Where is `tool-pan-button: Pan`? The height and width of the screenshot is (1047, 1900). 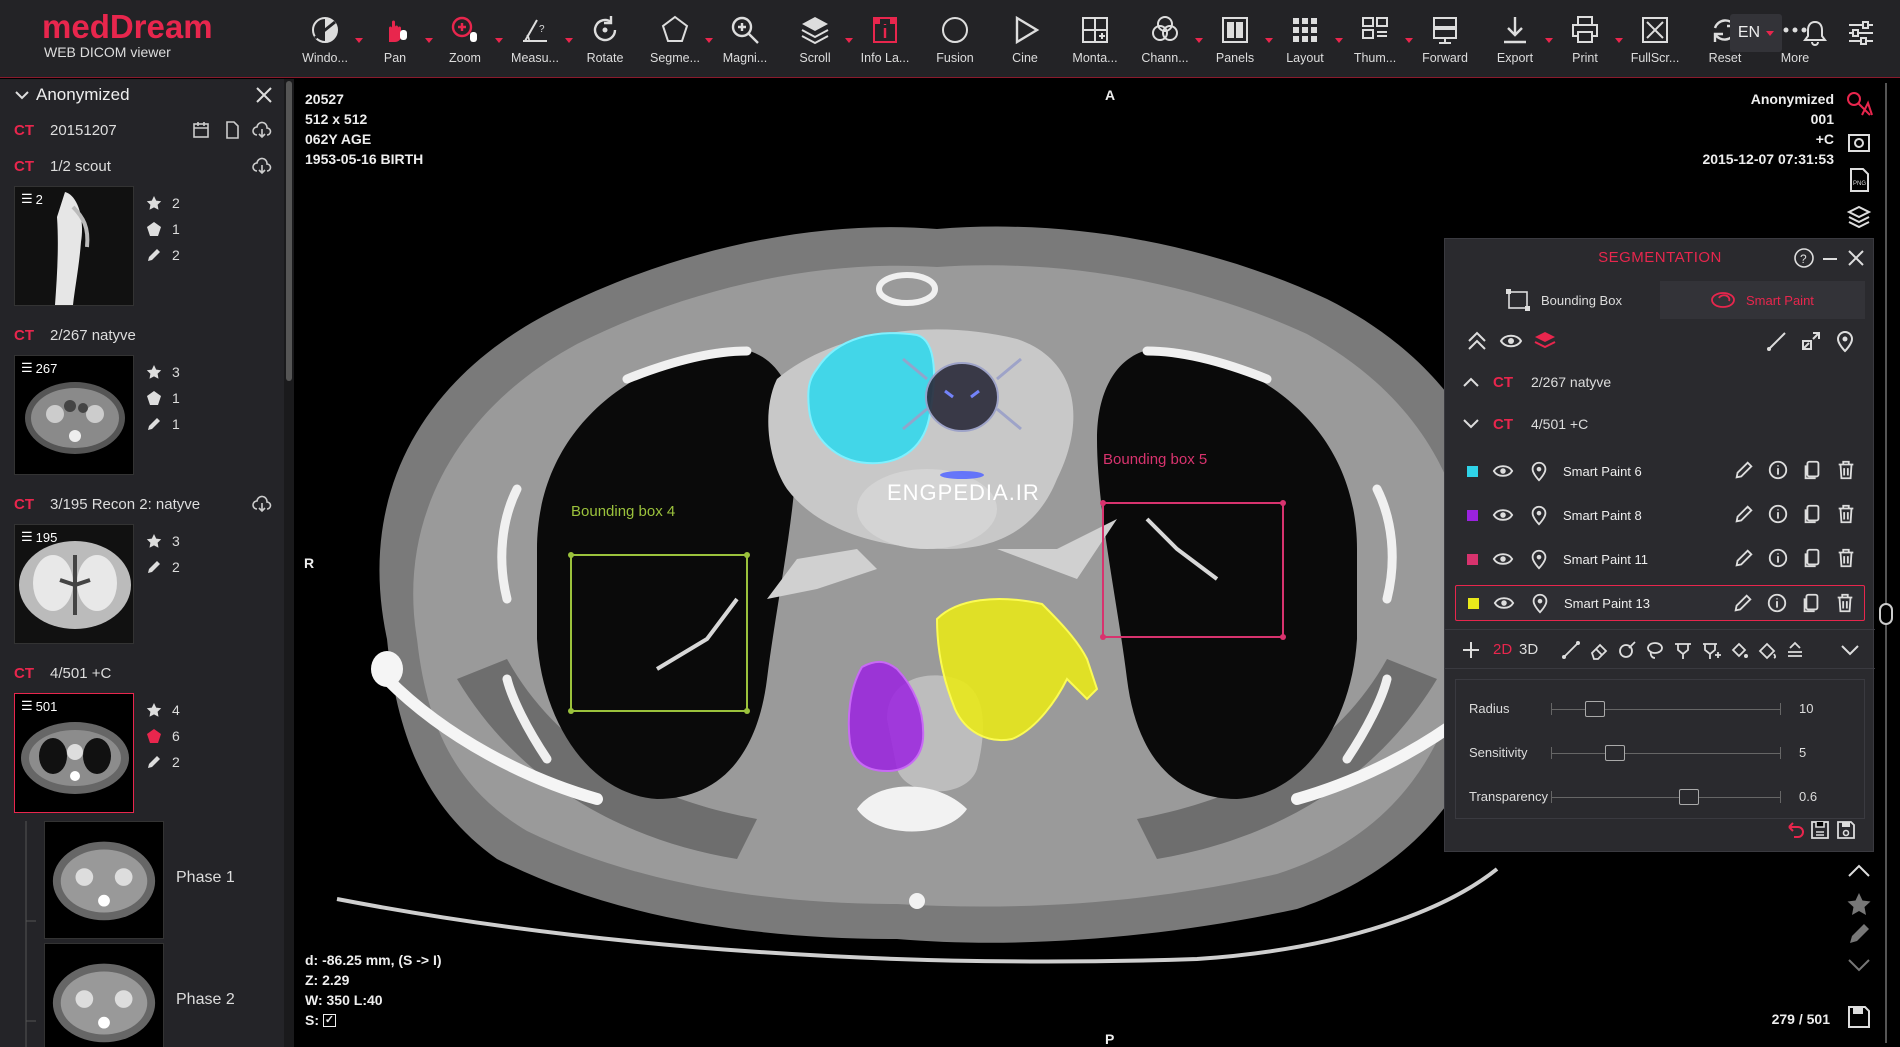
tool-pan-button: Pan is located at coordinates (396, 41).